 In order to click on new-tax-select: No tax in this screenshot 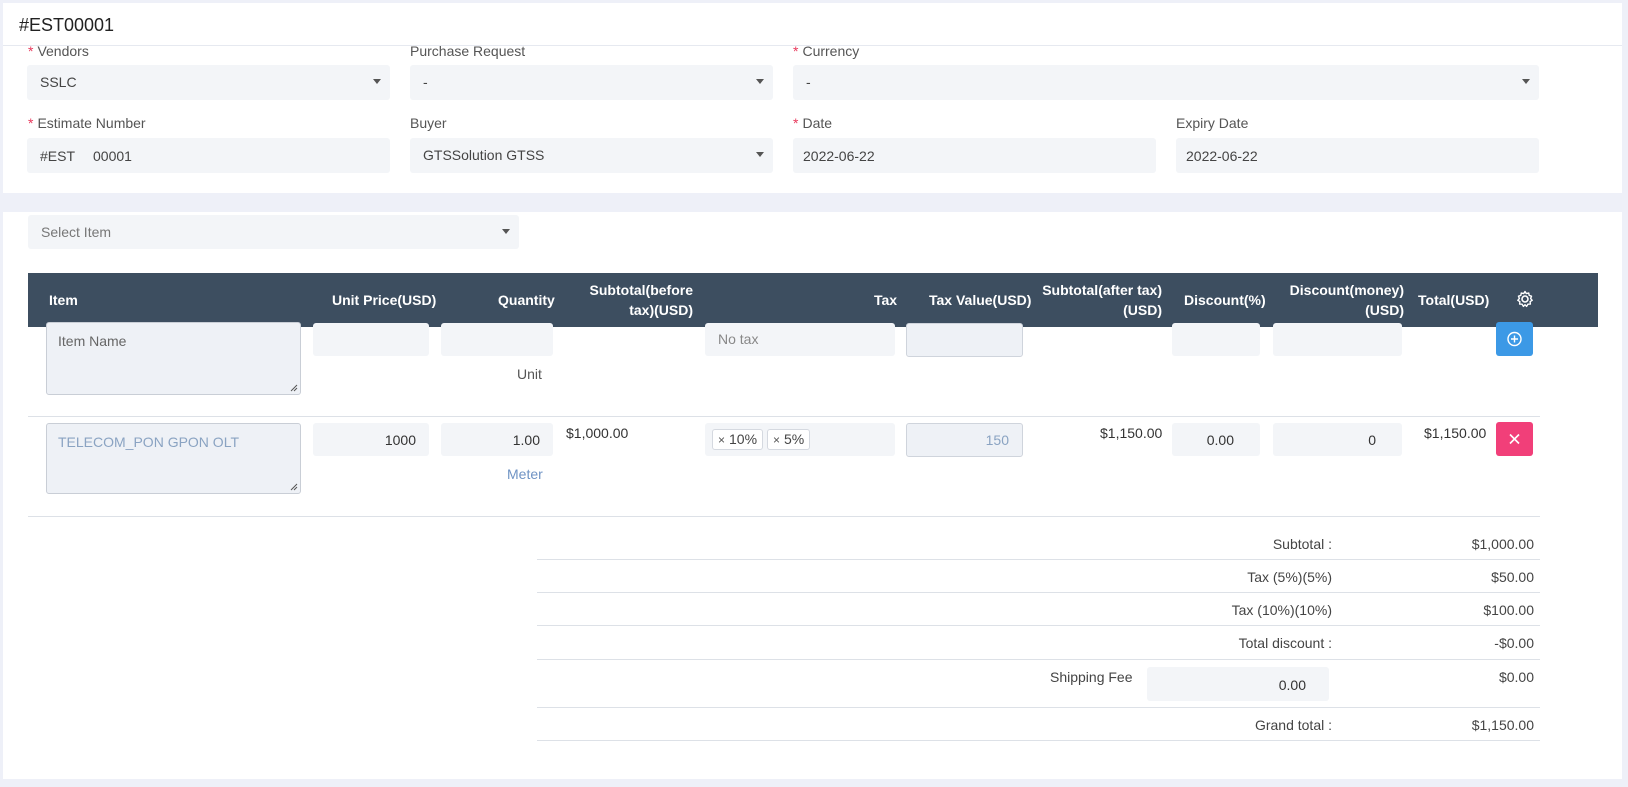, I will do `click(800, 339)`.